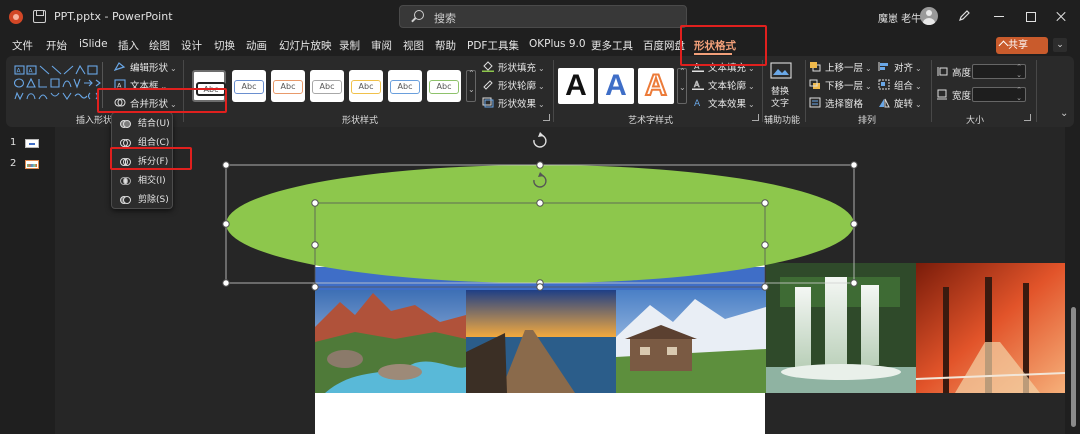  I want to click on scrollbar-thumb, so click(1073, 367).